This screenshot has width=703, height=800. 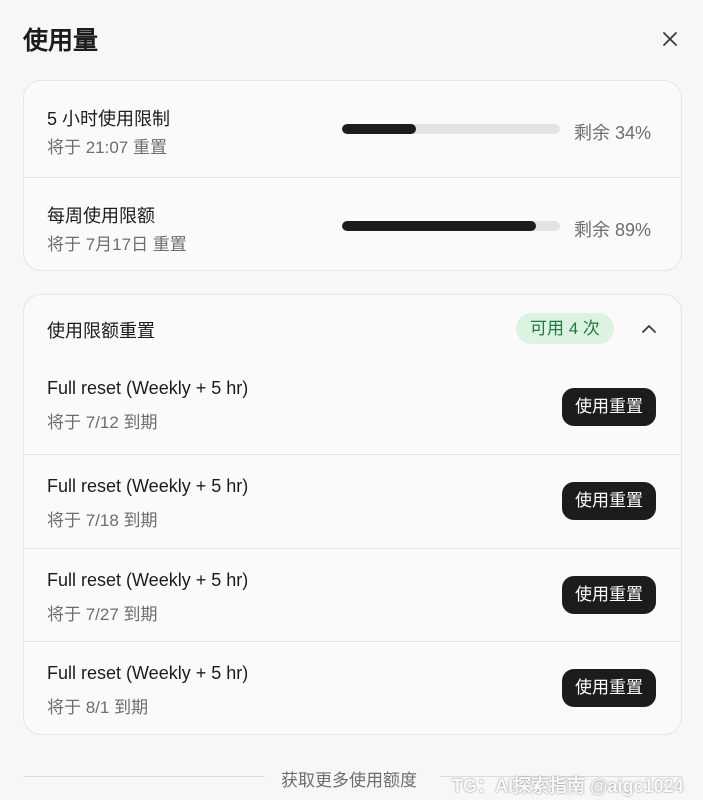 I want to click on limit-reset-time: 将于 7月17日 重置, so click(x=117, y=244).